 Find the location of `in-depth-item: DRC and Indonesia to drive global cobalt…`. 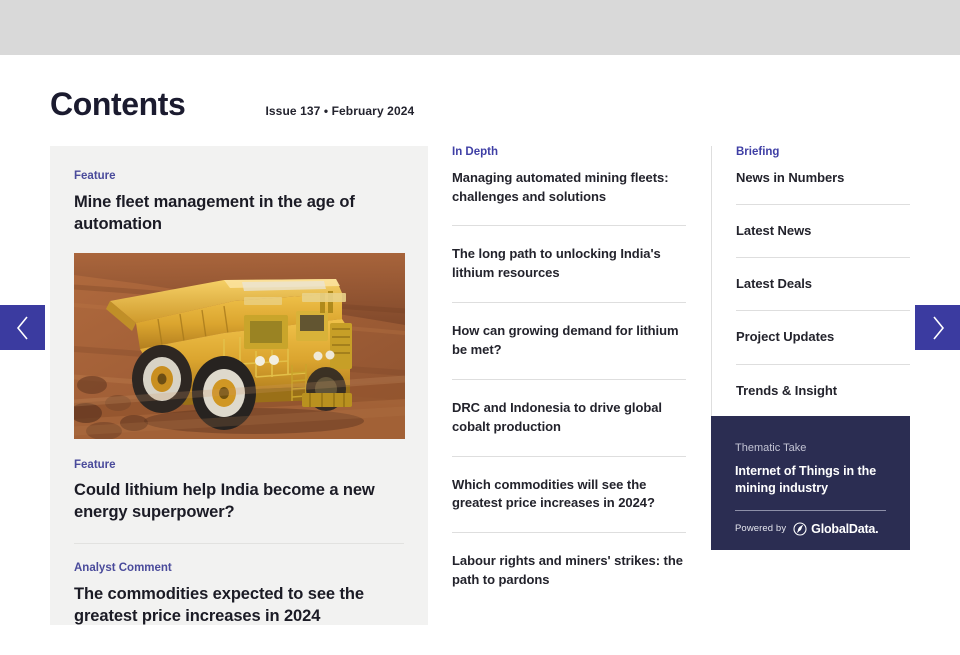

in-depth-item: DRC and Indonesia to drive global cobalt… is located at coordinates (569, 418).